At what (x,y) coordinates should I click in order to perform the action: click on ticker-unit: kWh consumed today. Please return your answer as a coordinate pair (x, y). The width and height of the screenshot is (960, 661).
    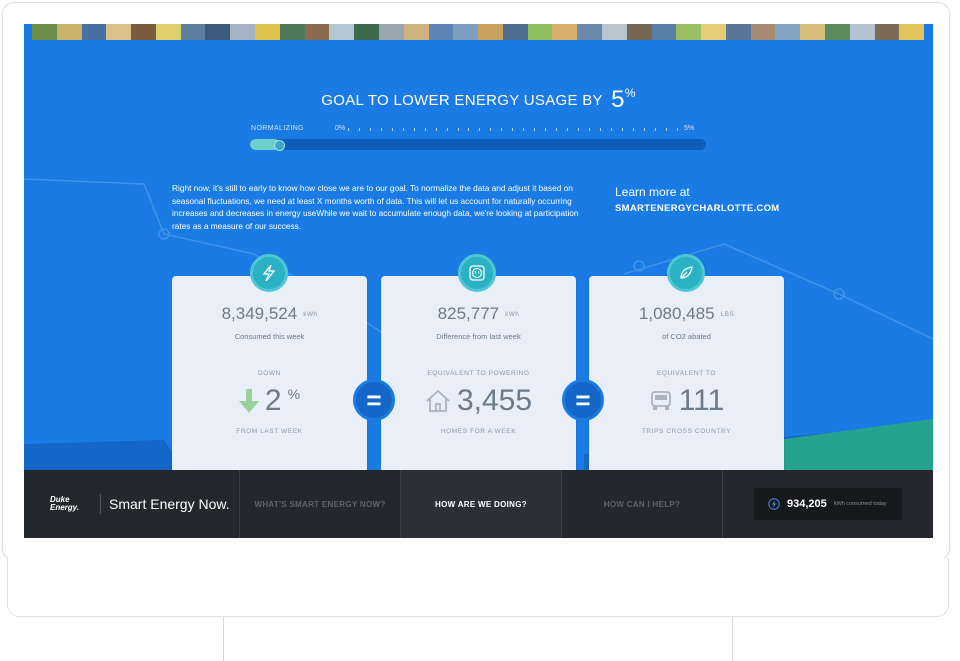
    Looking at the image, I should click on (860, 504).